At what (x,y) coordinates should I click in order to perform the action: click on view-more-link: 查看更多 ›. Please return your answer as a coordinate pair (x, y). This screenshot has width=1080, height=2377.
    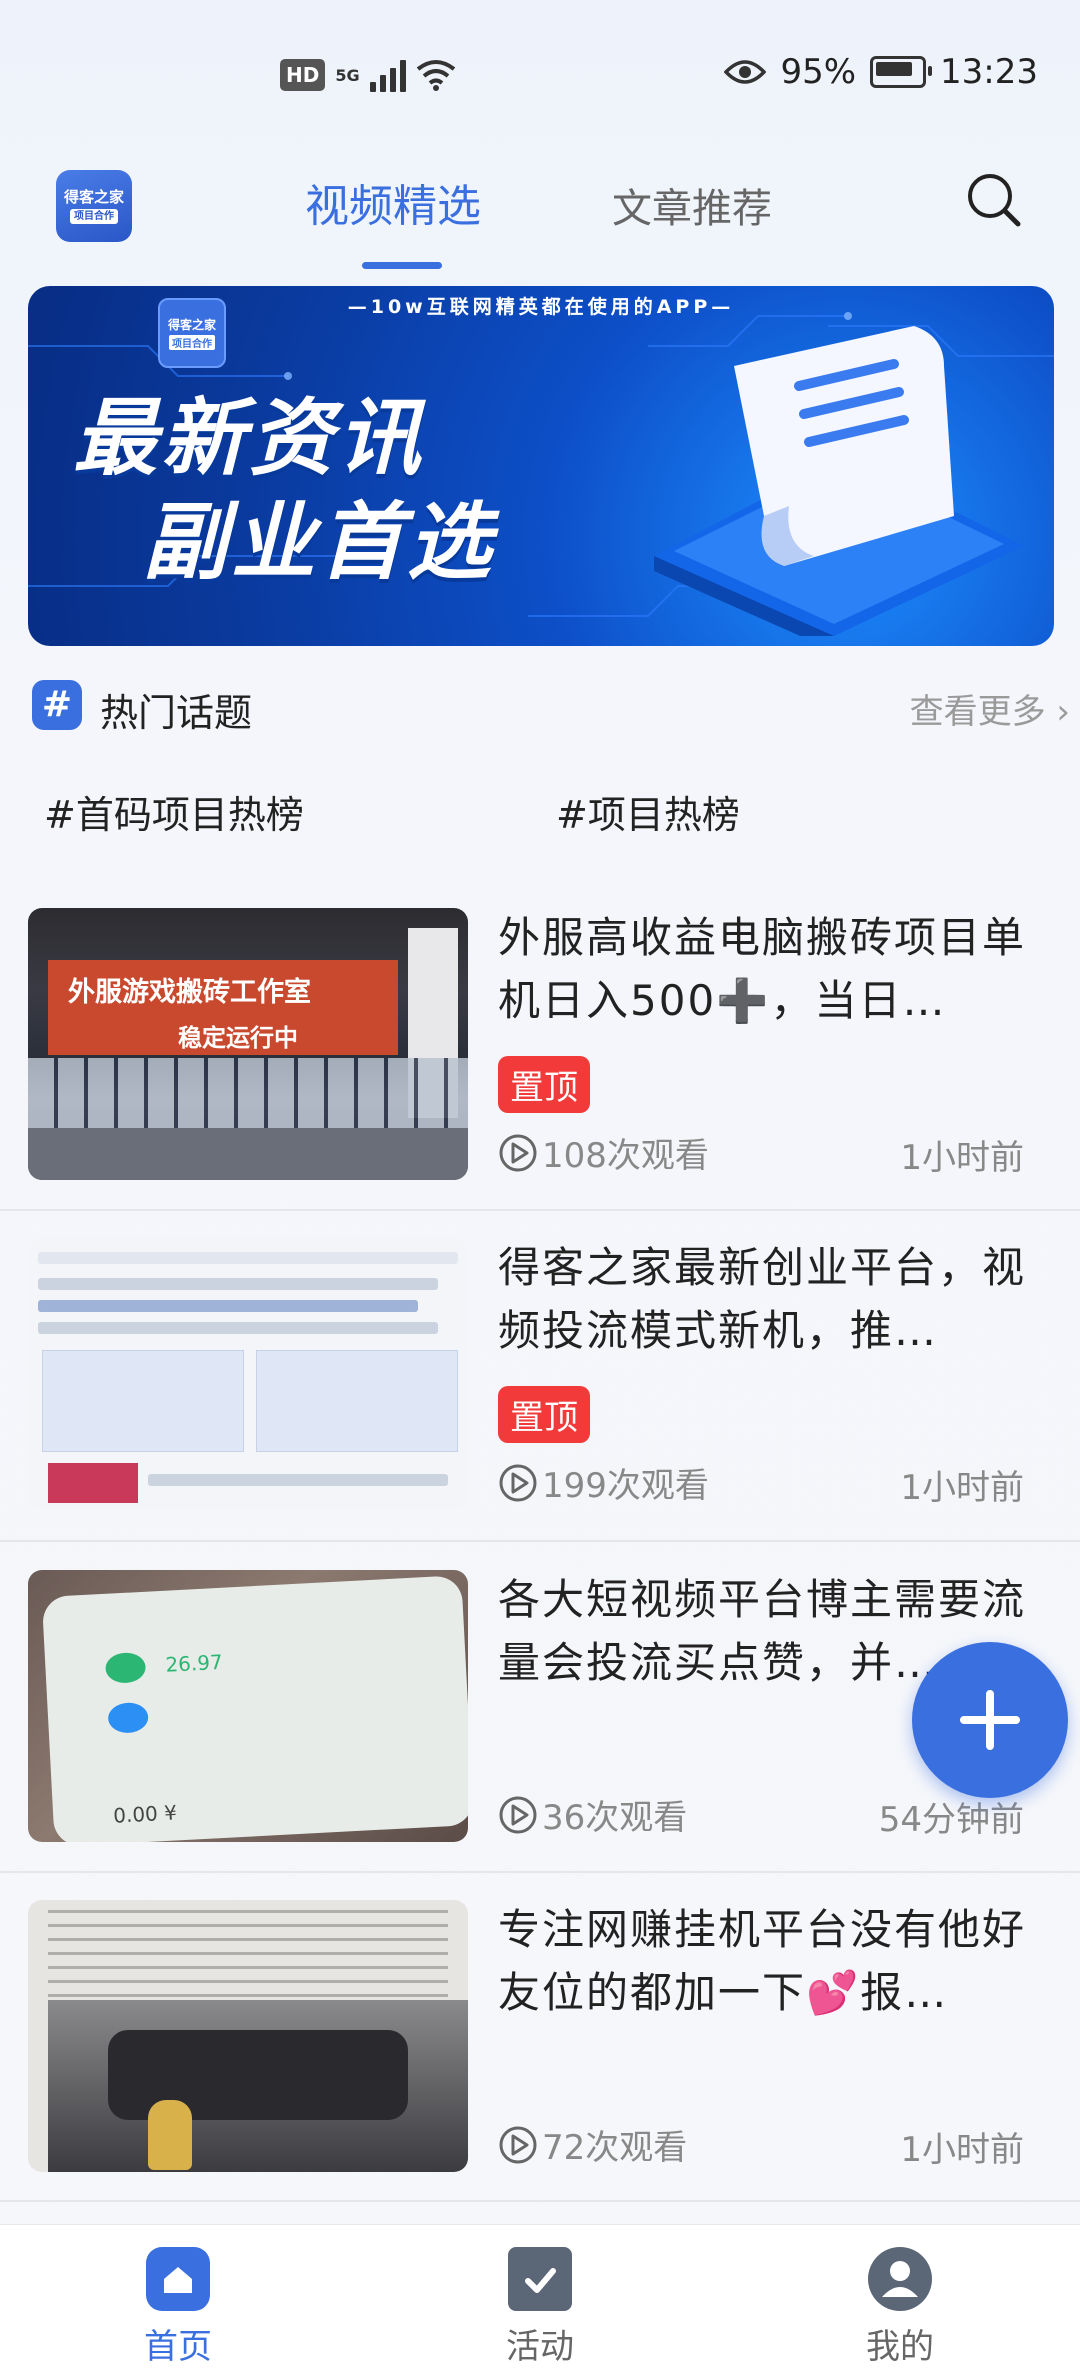
    Looking at the image, I should click on (990, 708).